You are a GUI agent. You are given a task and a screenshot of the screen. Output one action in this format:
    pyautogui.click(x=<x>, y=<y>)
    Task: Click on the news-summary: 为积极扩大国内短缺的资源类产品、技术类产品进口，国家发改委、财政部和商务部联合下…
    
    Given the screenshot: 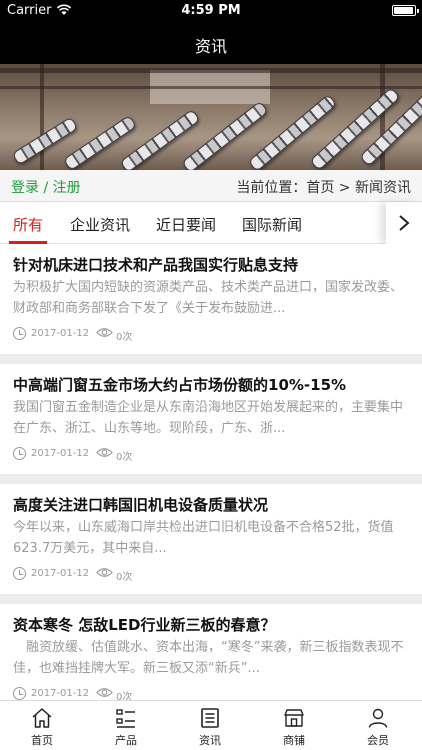 What is the action you would take?
    pyautogui.click(x=208, y=298)
    